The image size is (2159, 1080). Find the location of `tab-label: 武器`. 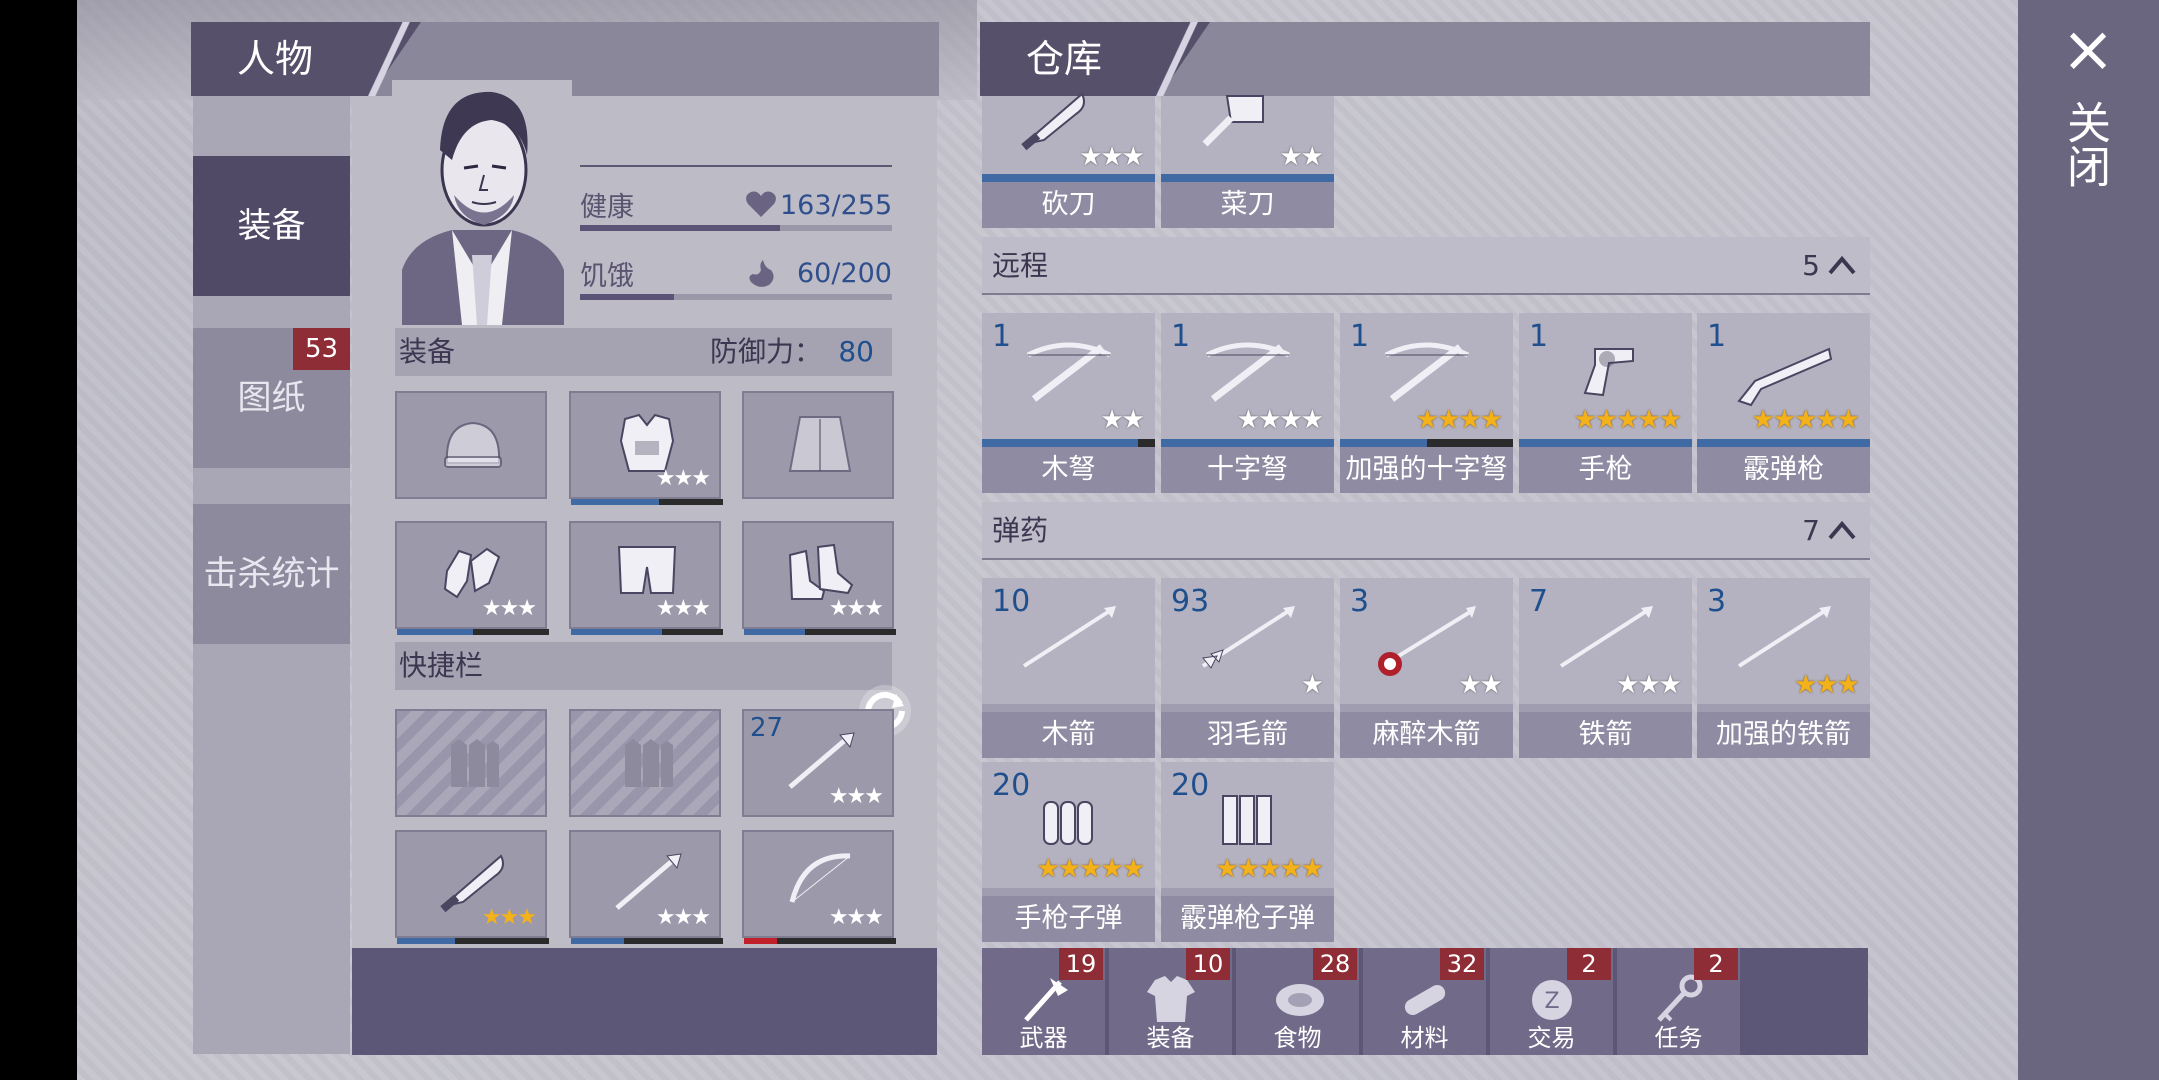

tab-label: 武器 is located at coordinates (1043, 1038).